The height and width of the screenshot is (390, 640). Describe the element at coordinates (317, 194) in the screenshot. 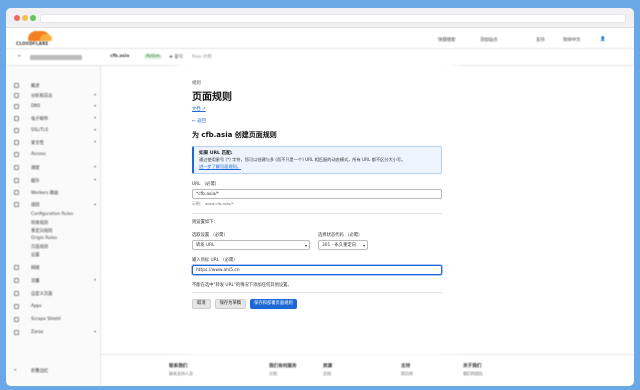

I see `url-input: *cfb.asia/*` at that location.